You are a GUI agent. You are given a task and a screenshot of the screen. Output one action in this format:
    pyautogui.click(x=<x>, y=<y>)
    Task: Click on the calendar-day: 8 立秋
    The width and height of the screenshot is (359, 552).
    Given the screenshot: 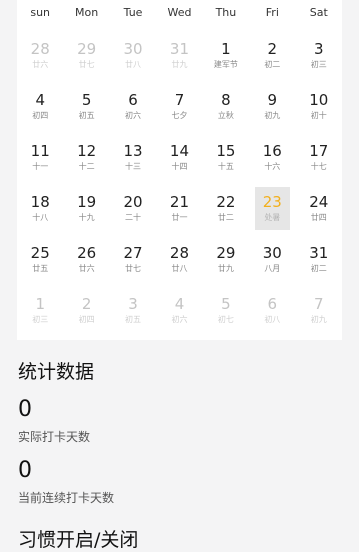 What is the action you would take?
    pyautogui.click(x=226, y=114)
    